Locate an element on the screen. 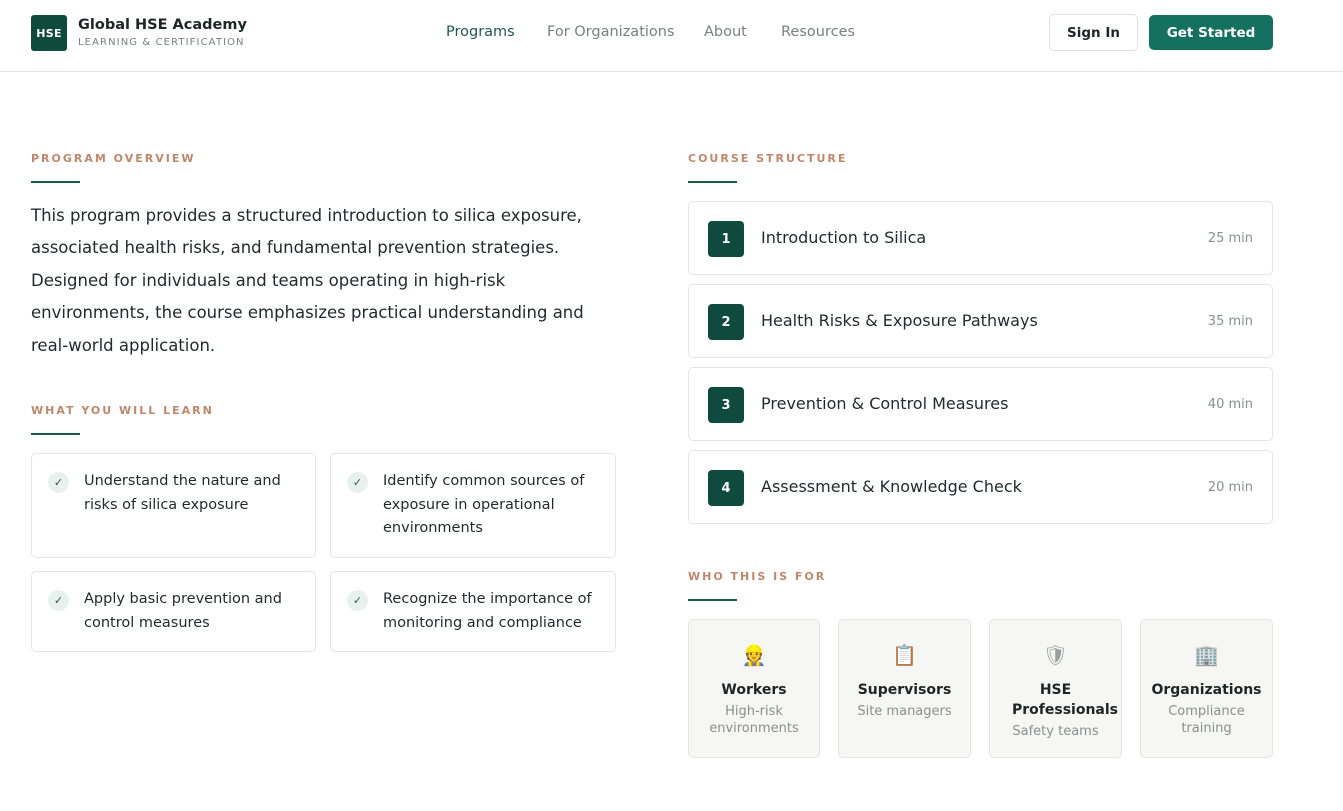 The height and width of the screenshot is (811, 1343). audience-subtitle: Compliance training is located at coordinates (1206, 720).